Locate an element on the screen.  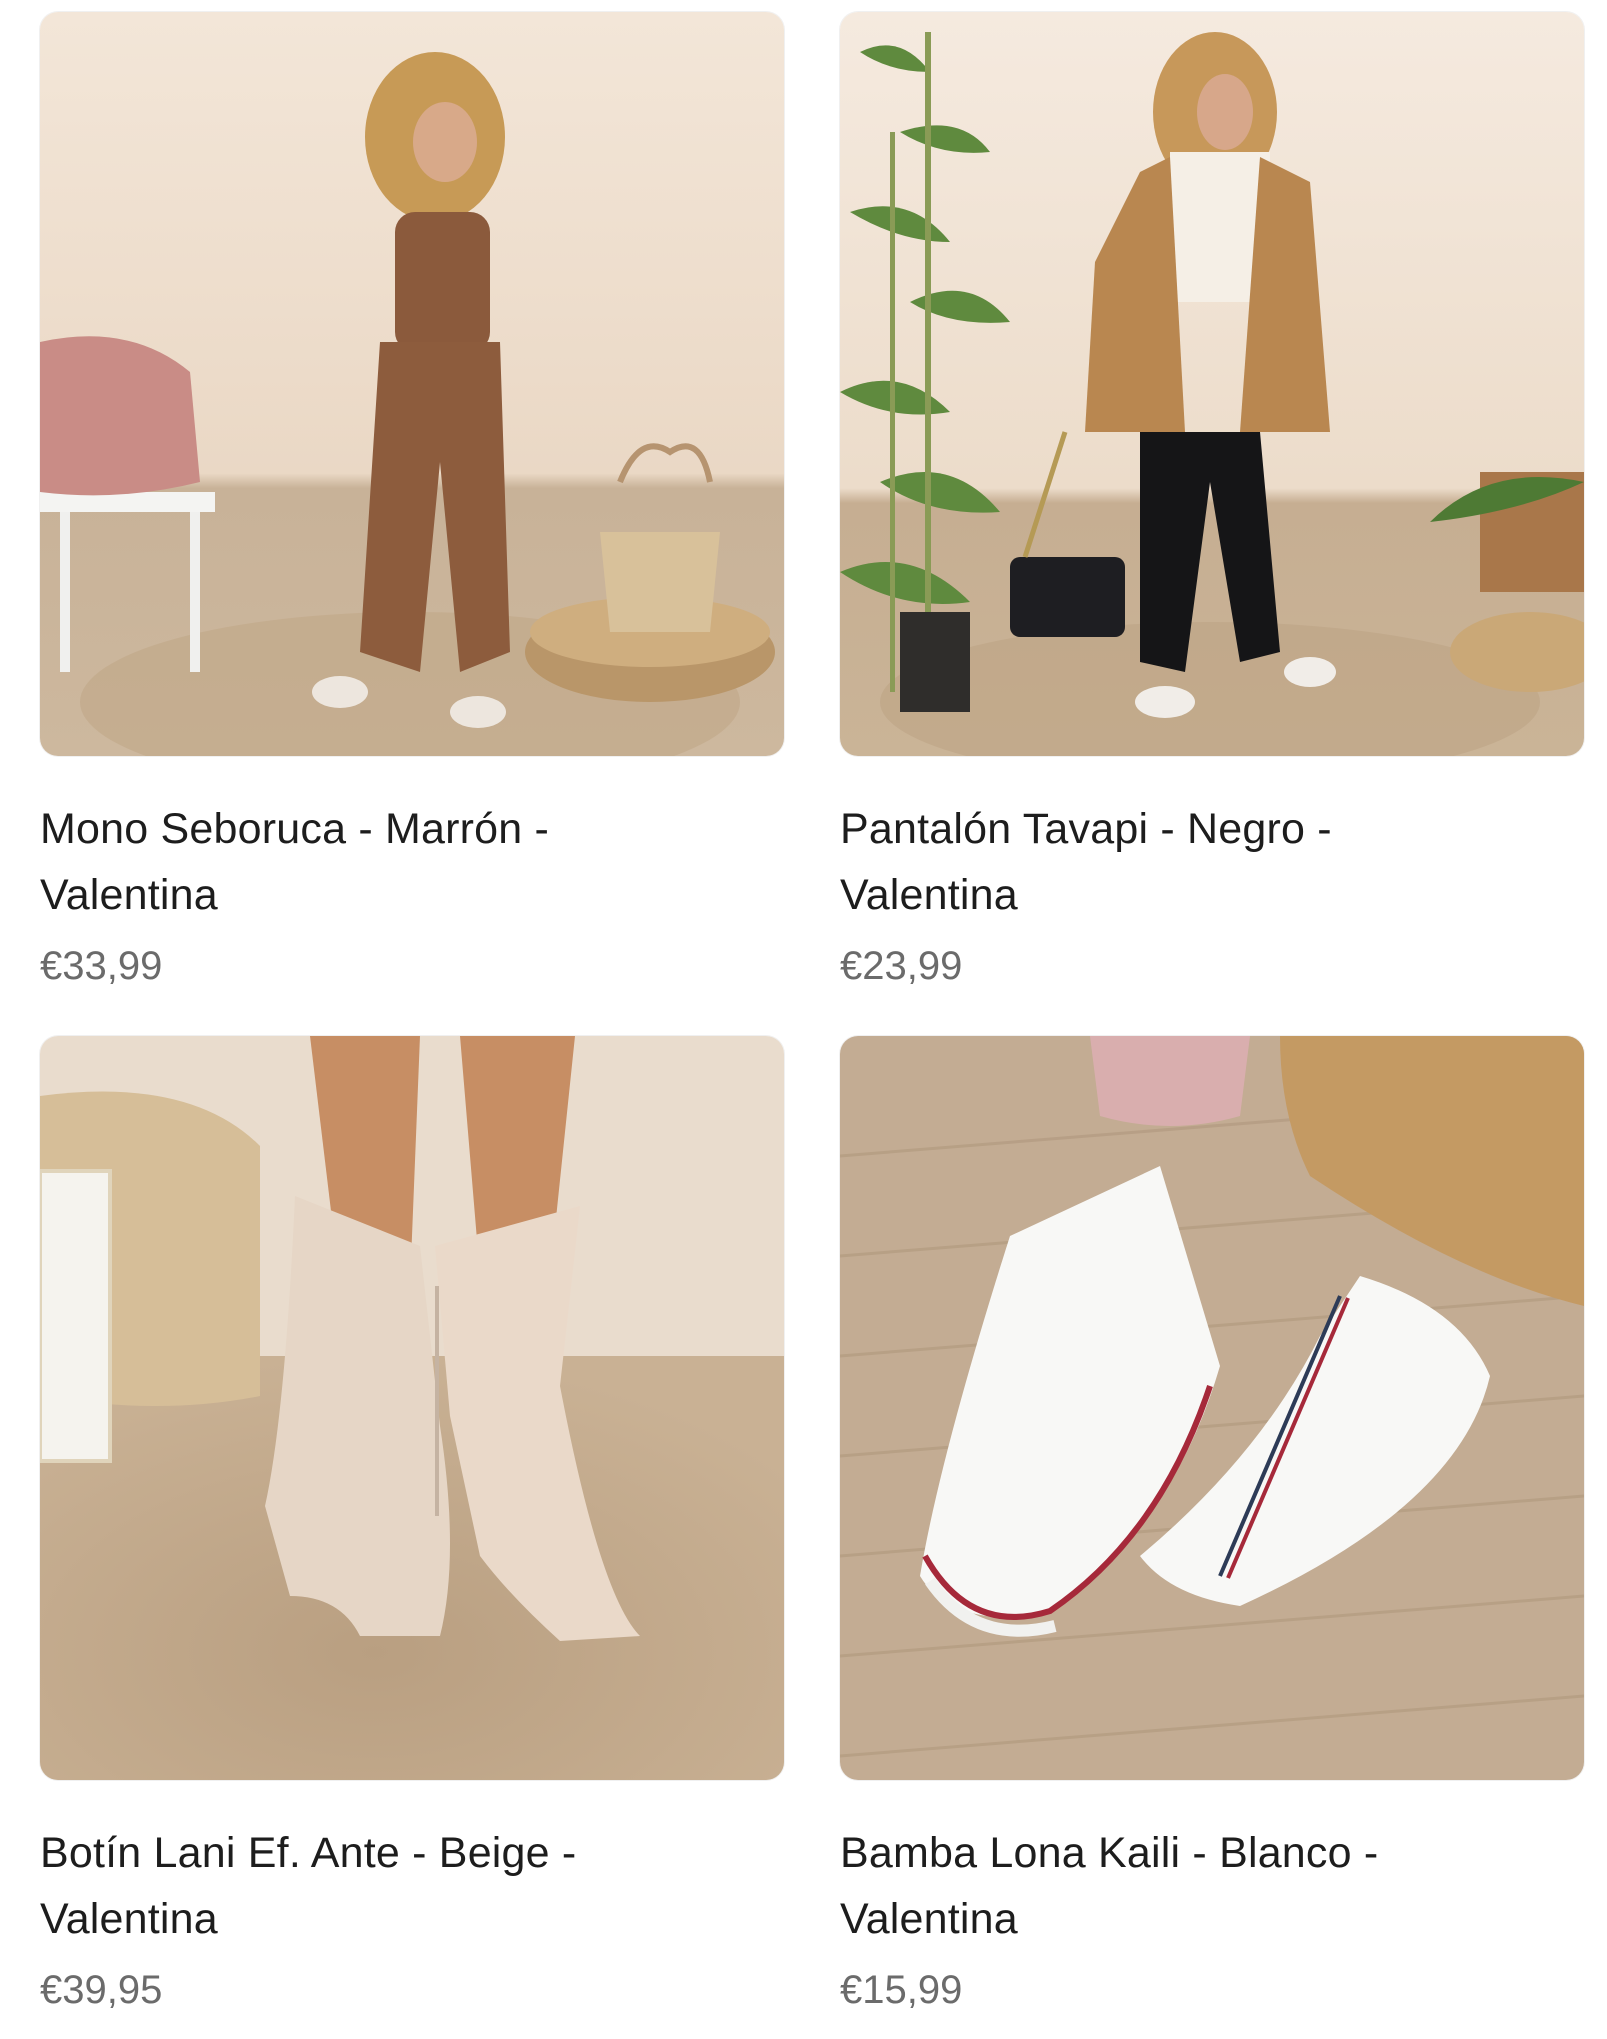
product-price: €23,99 is located at coordinates (901, 966).